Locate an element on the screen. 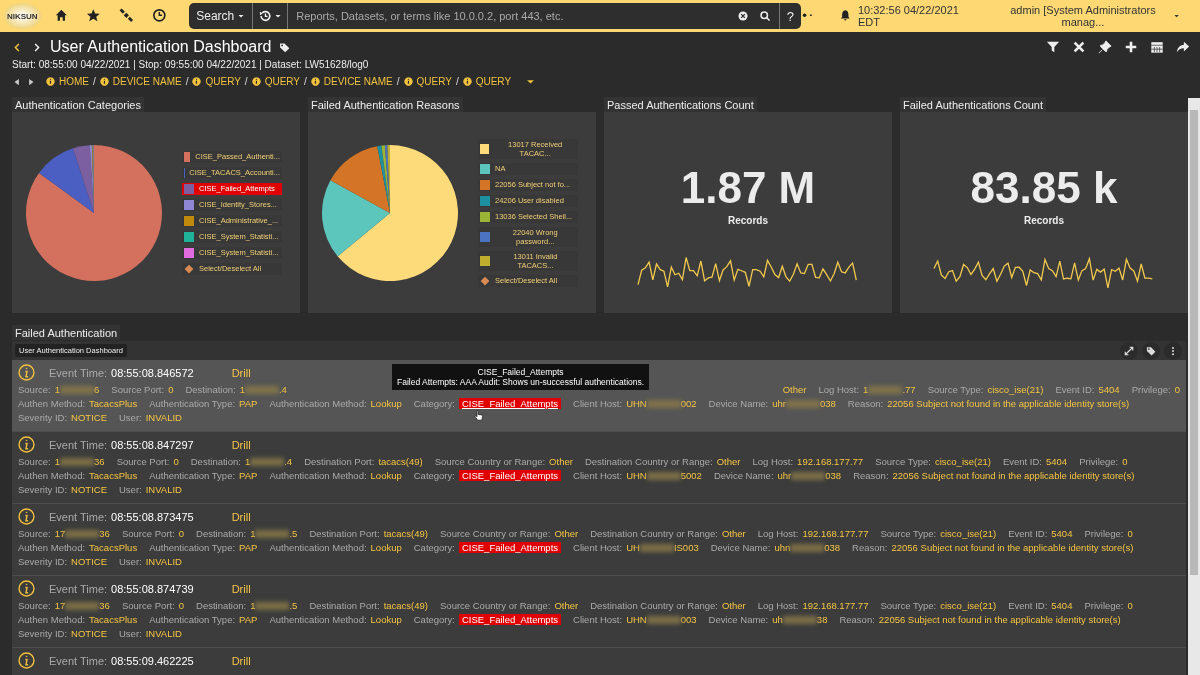 The image size is (1200, 675). tag-button is located at coordinates (1151, 351).